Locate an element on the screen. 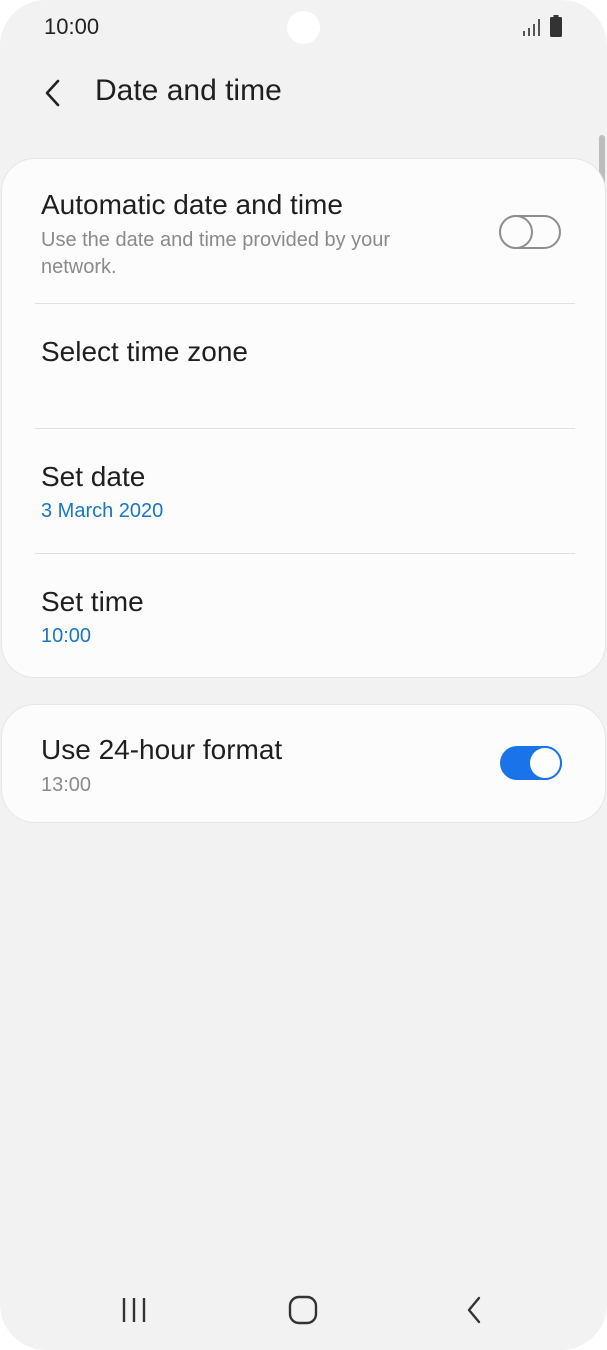  chevron-left-icon is located at coordinates (52, 93).